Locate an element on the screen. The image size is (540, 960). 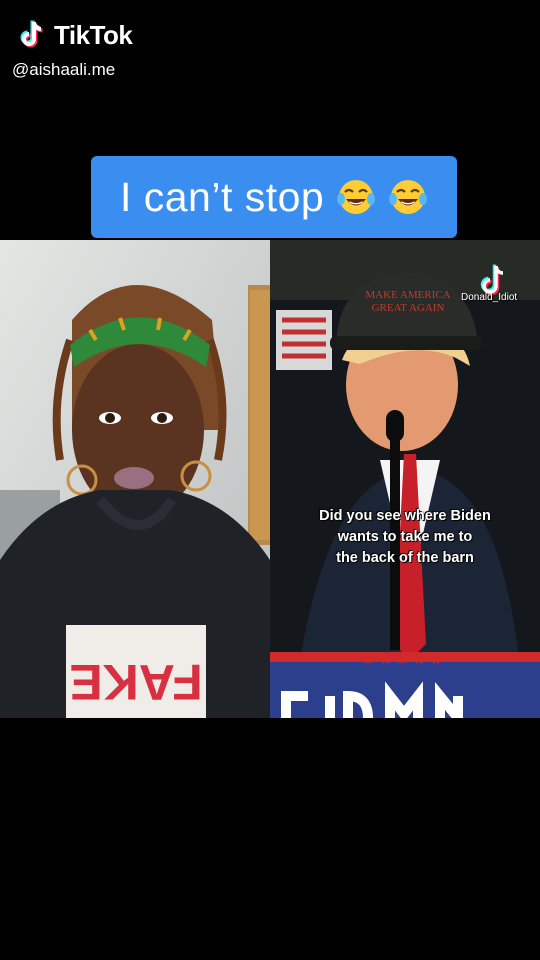
caption-text: I can’t stop is located at coordinates (274, 197).